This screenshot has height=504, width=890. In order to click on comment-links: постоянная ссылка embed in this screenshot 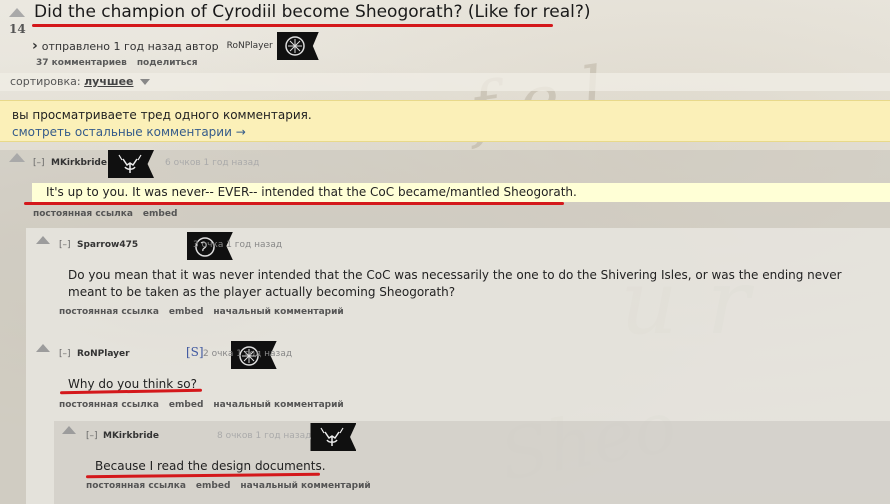, I will do `click(105, 214)`.